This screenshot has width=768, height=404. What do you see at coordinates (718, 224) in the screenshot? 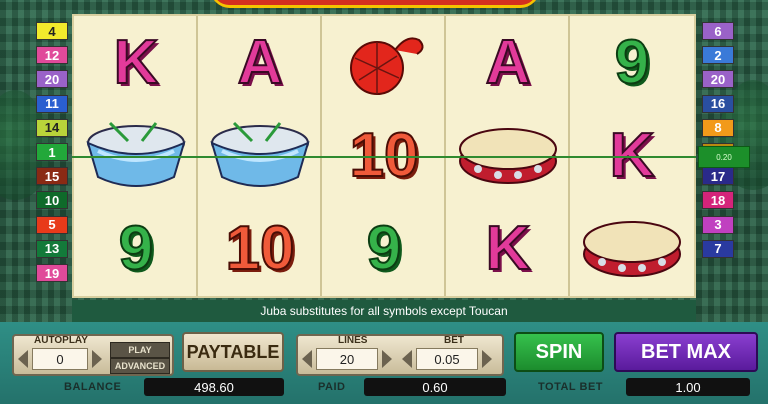
I see `line-indicator-3: 3` at bounding box center [718, 224].